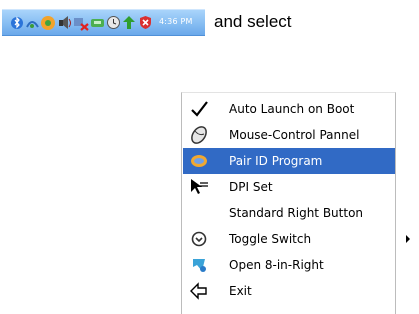  What do you see at coordinates (47, 22) in the screenshot?
I see `media-icon` at bounding box center [47, 22].